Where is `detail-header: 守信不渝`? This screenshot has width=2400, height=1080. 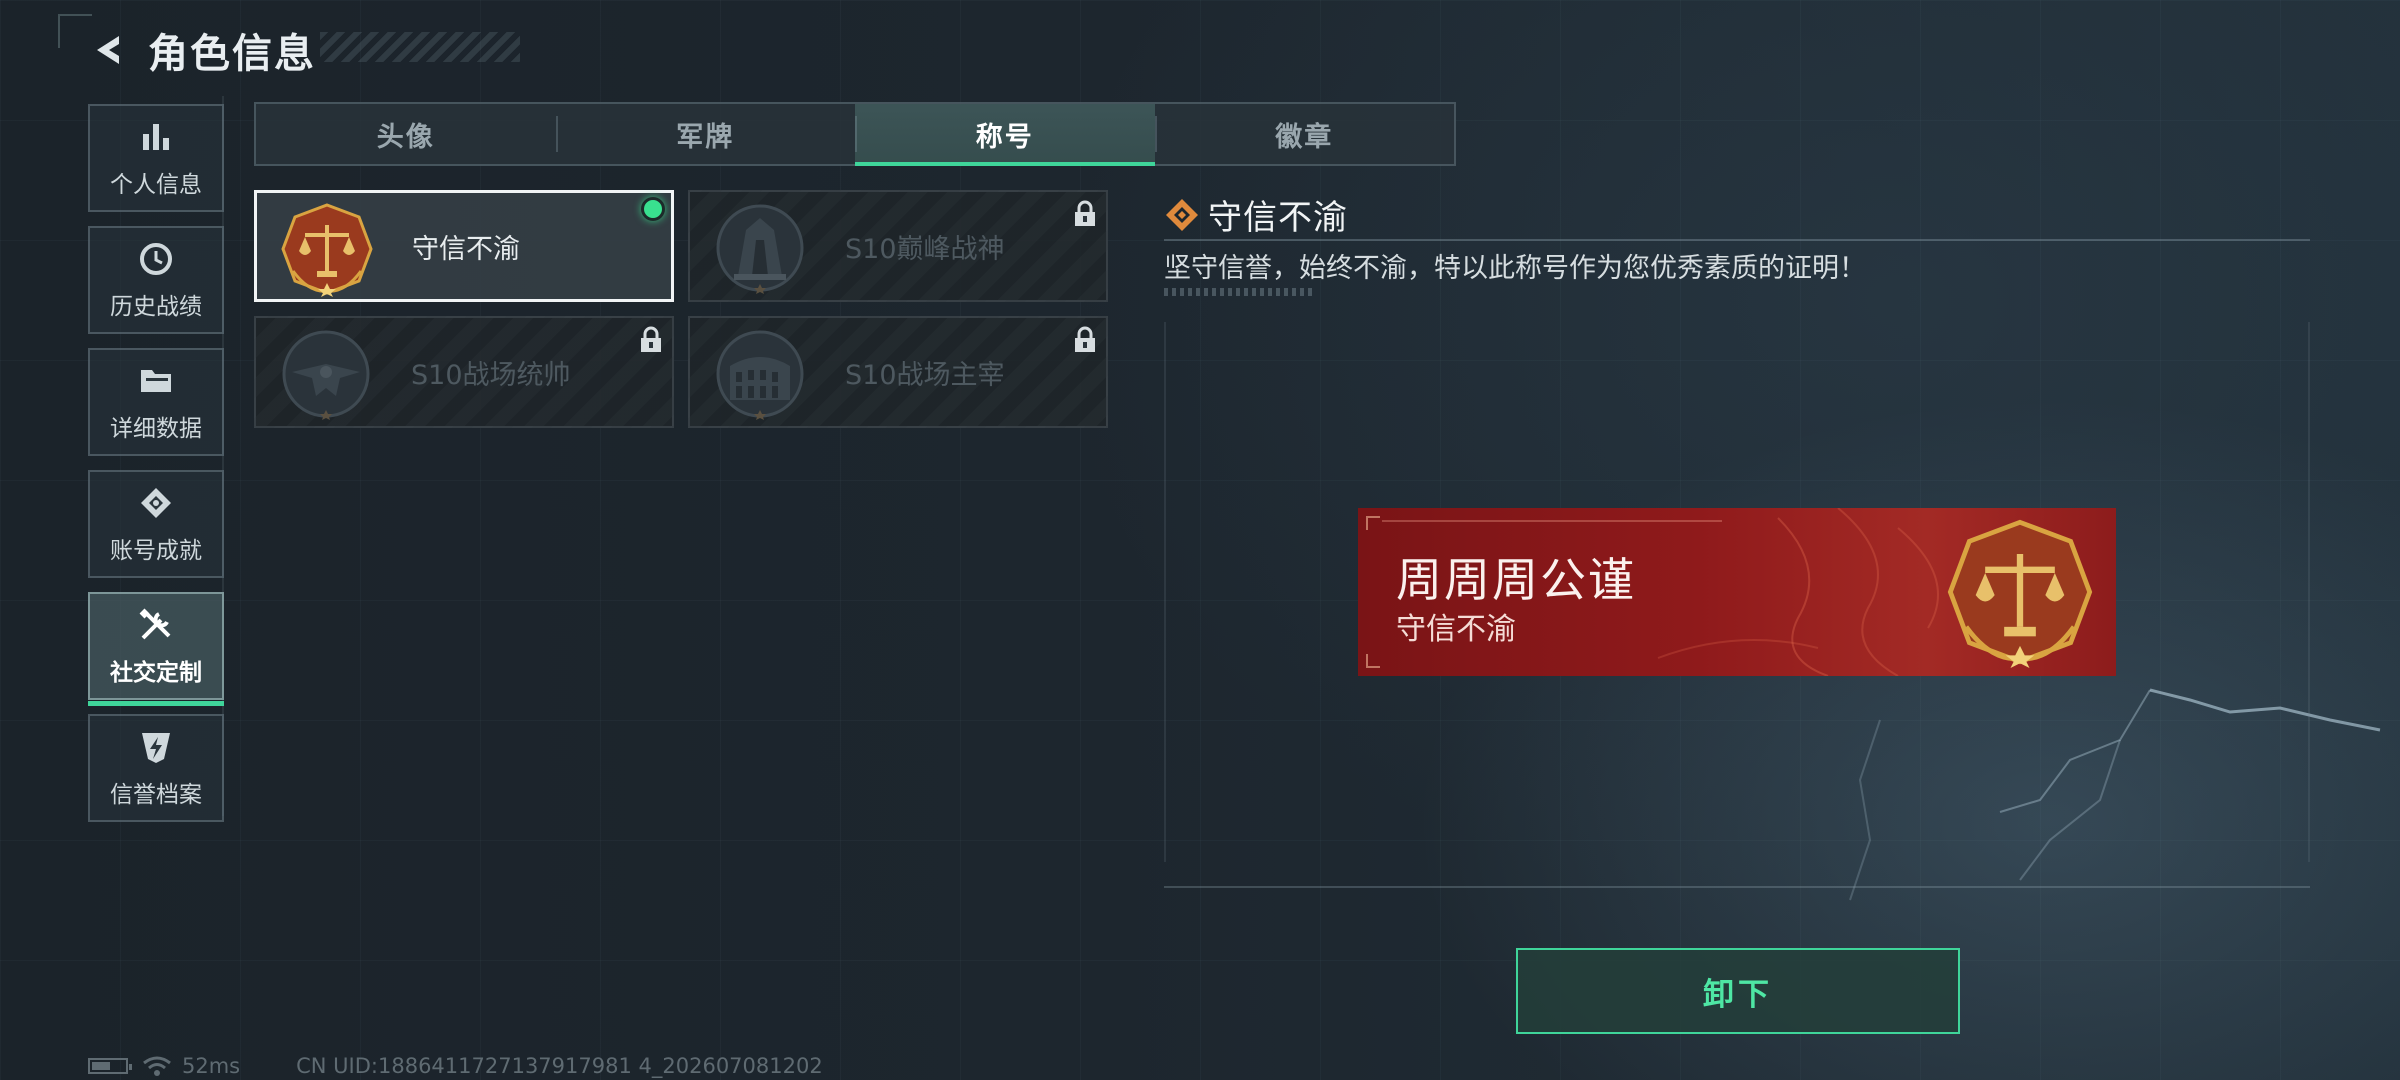
detail-header: 守信不渝 is located at coordinates (1256, 214).